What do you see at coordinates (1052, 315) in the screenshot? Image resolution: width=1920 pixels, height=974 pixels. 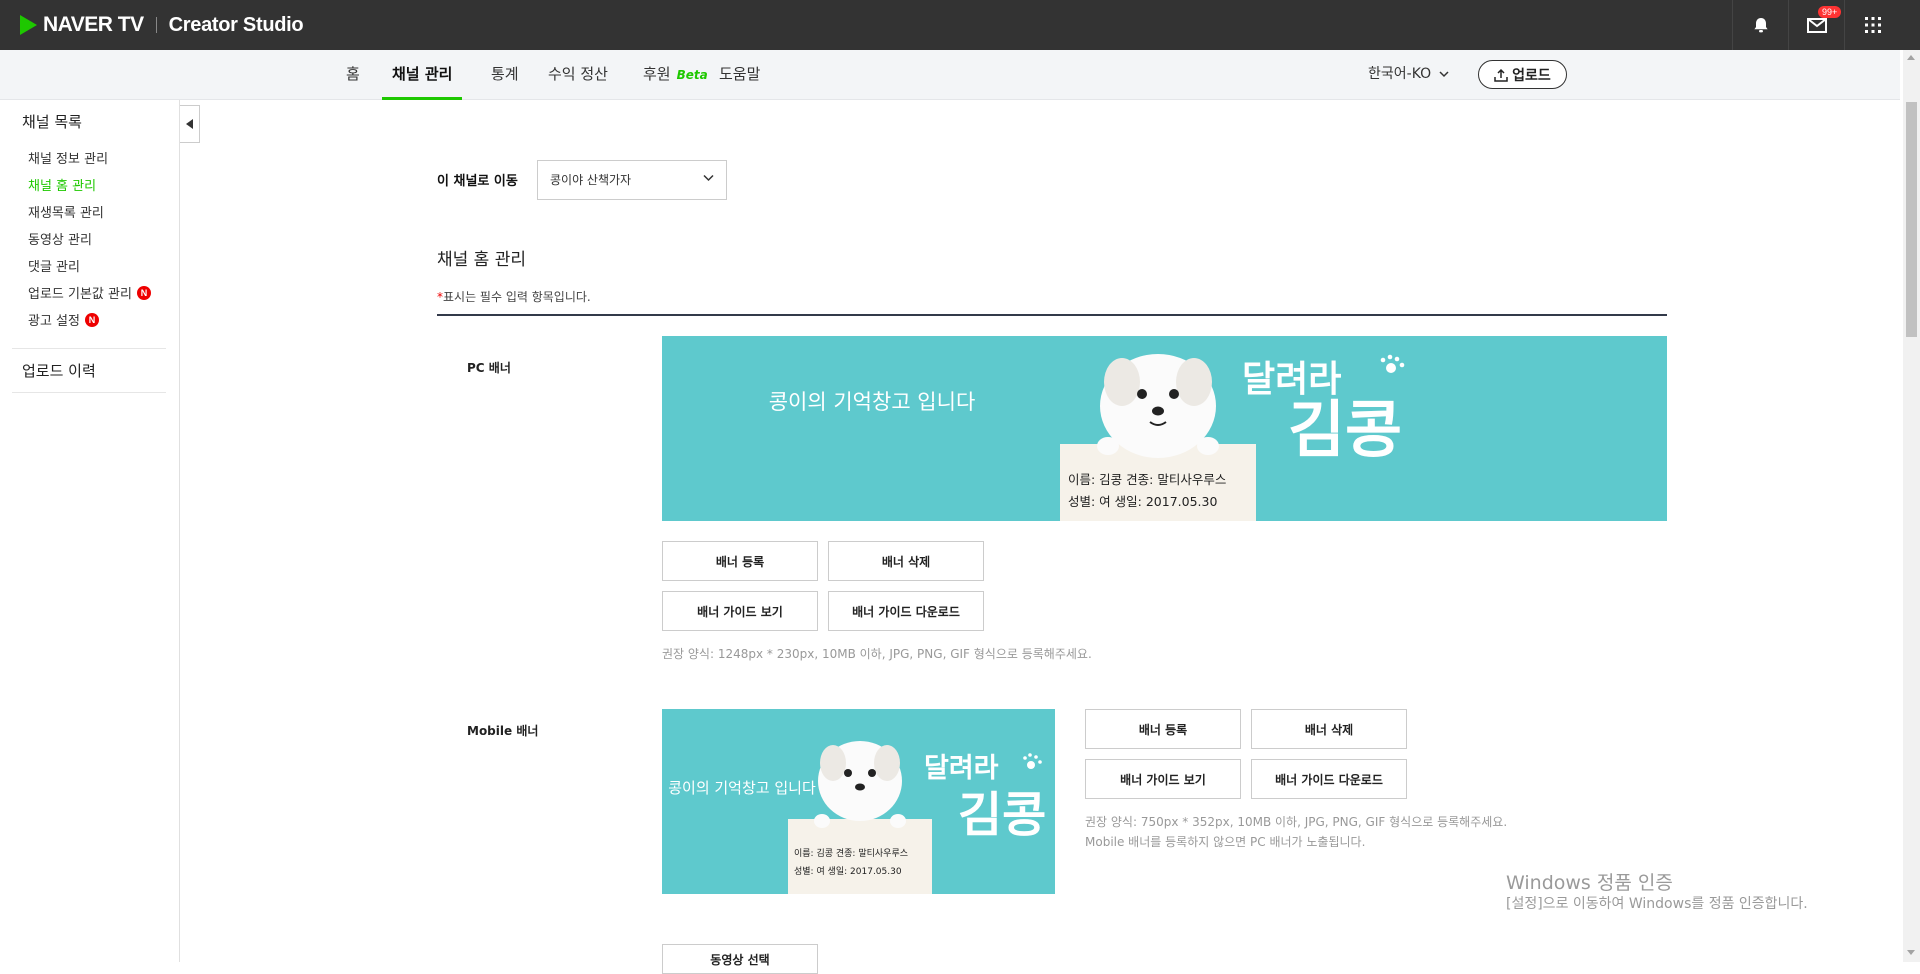 I see `section-divider` at bounding box center [1052, 315].